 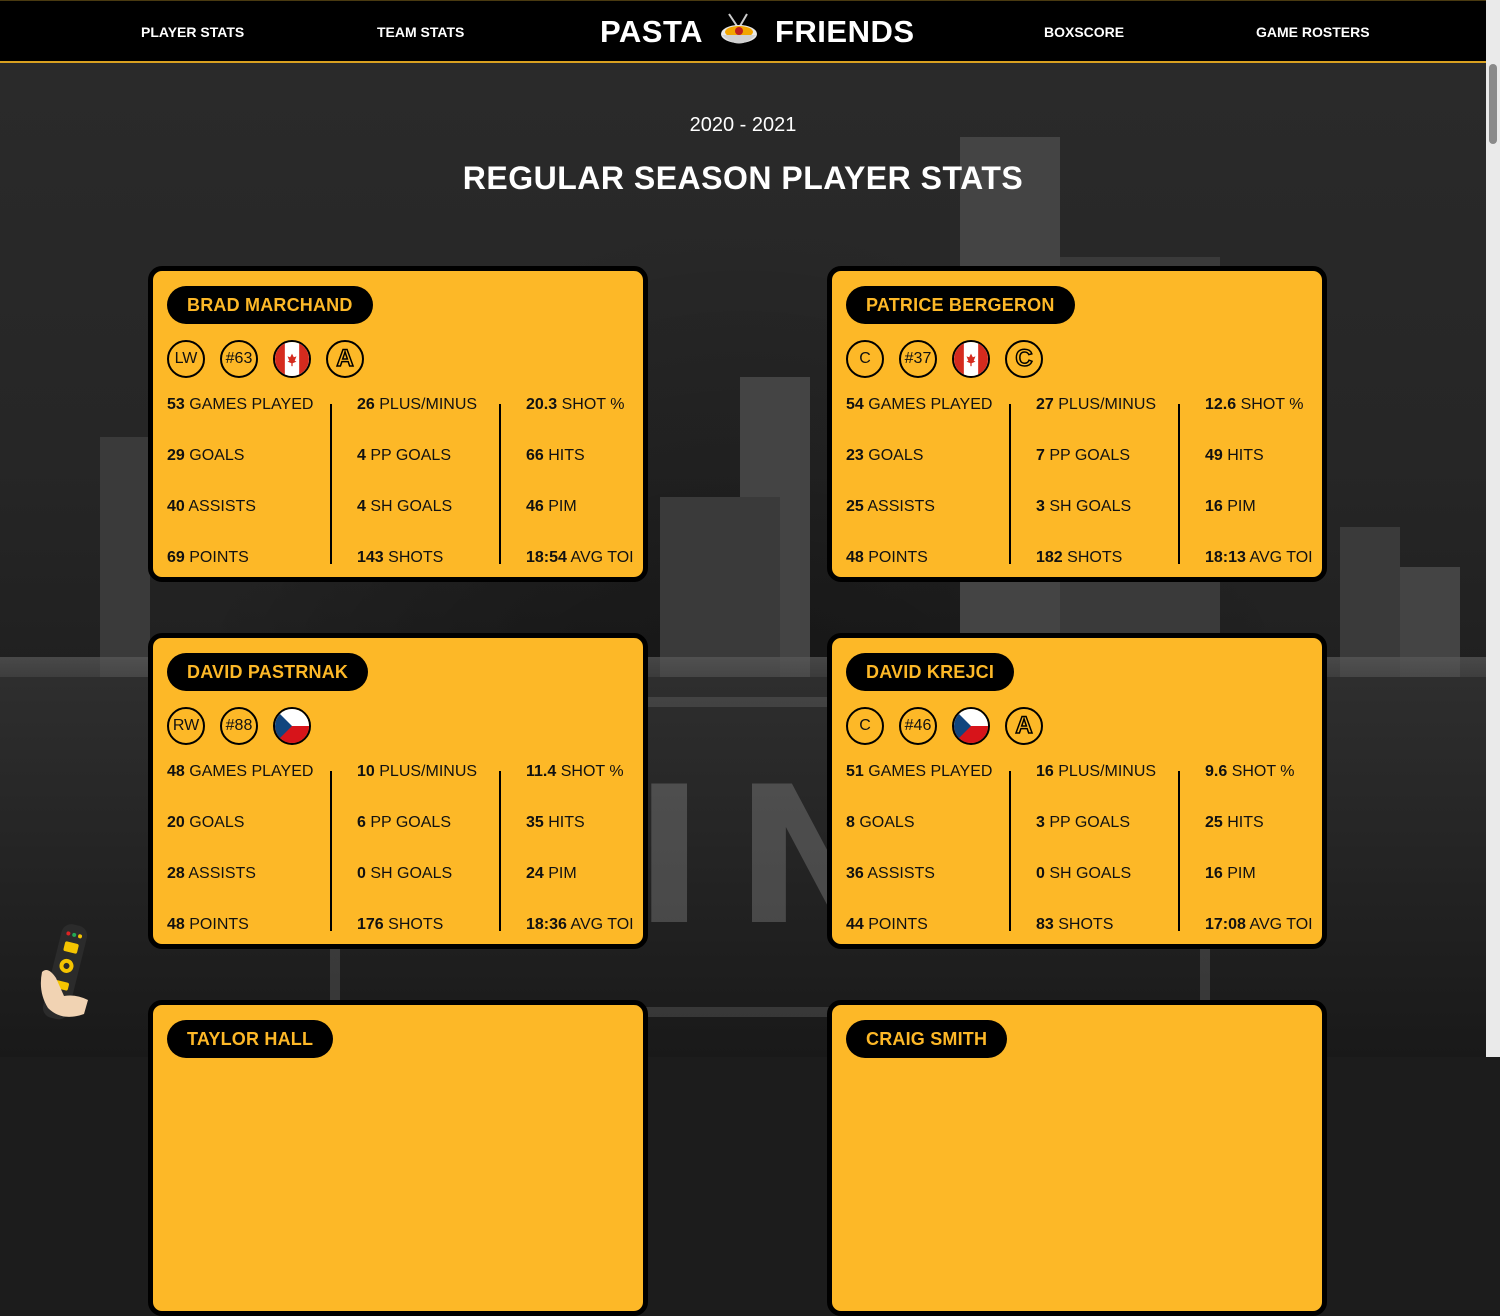 What do you see at coordinates (960, 305) in the screenshot?
I see `player-name: PATRICE BERGERON` at bounding box center [960, 305].